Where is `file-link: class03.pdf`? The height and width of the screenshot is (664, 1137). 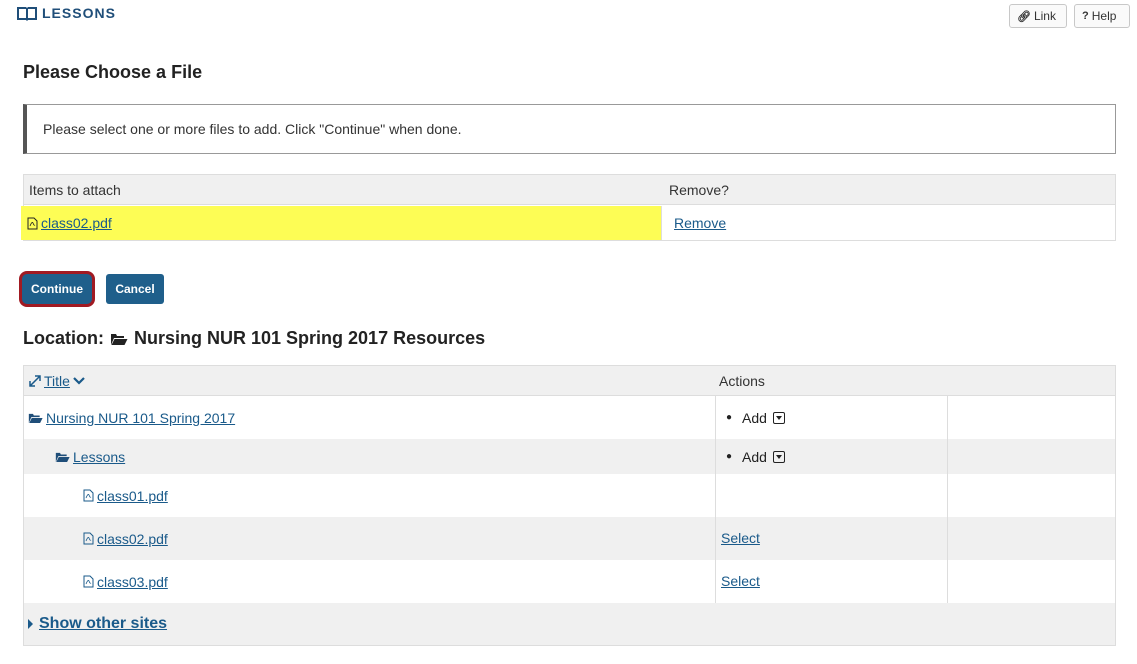 file-link: class03.pdf is located at coordinates (132, 582).